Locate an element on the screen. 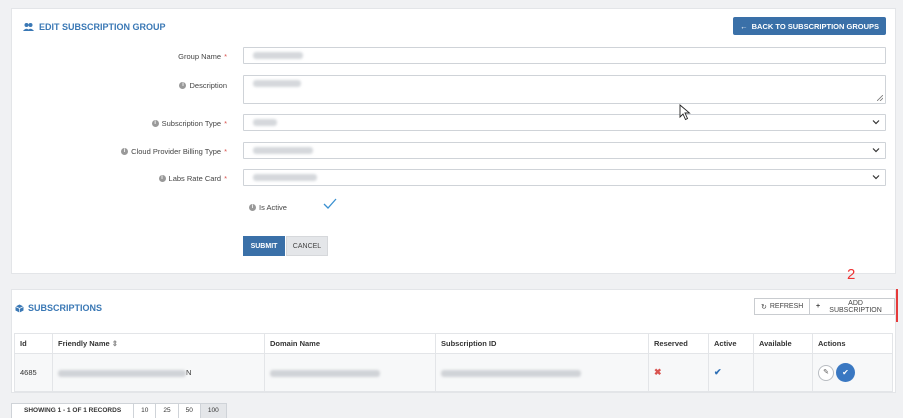  billing-type-select is located at coordinates (564, 150).